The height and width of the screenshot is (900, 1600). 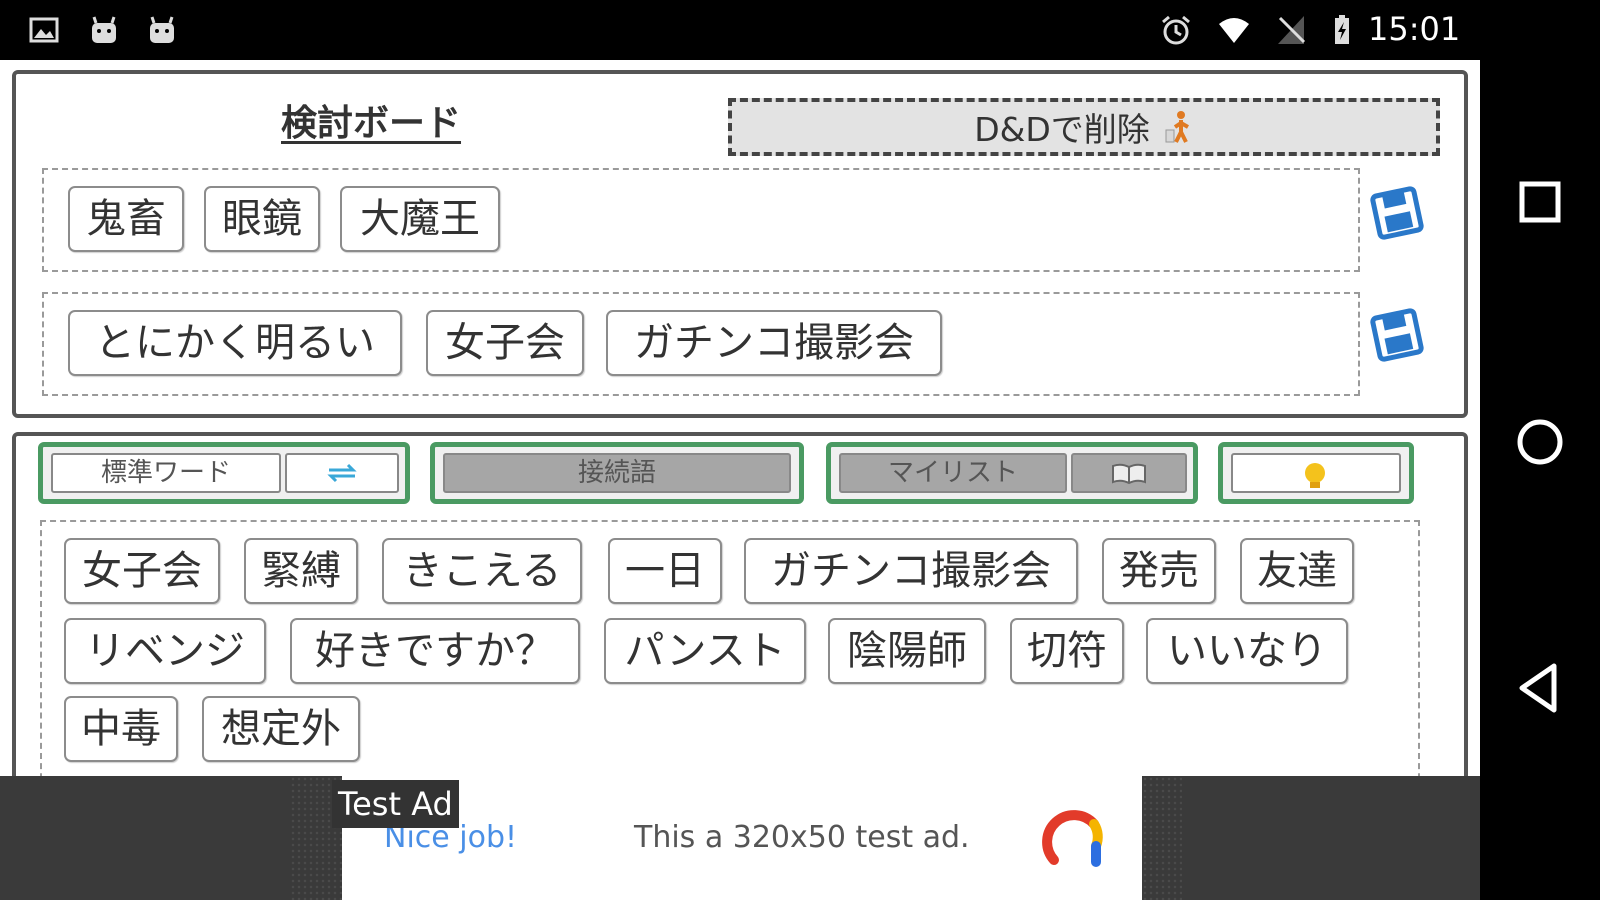 I want to click on no-signal-icon, so click(x=1292, y=30).